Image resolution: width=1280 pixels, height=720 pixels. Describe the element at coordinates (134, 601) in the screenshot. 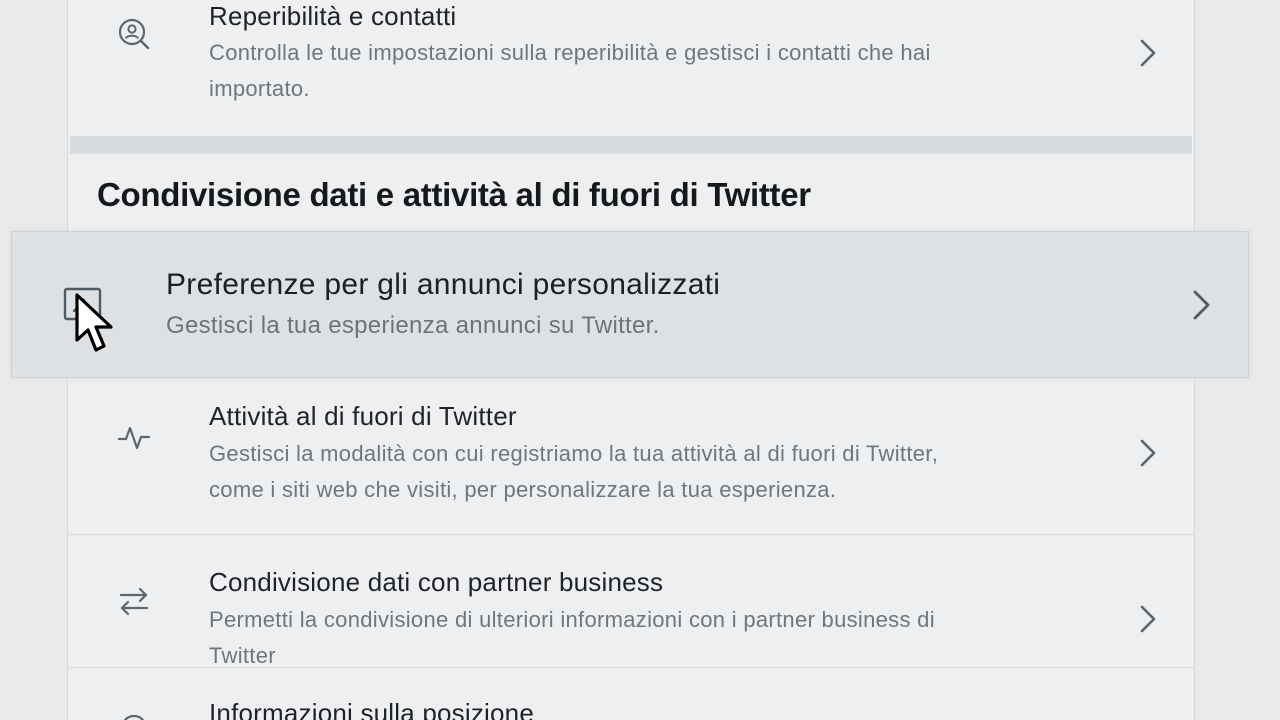

I see `swap-arrows-icon` at that location.